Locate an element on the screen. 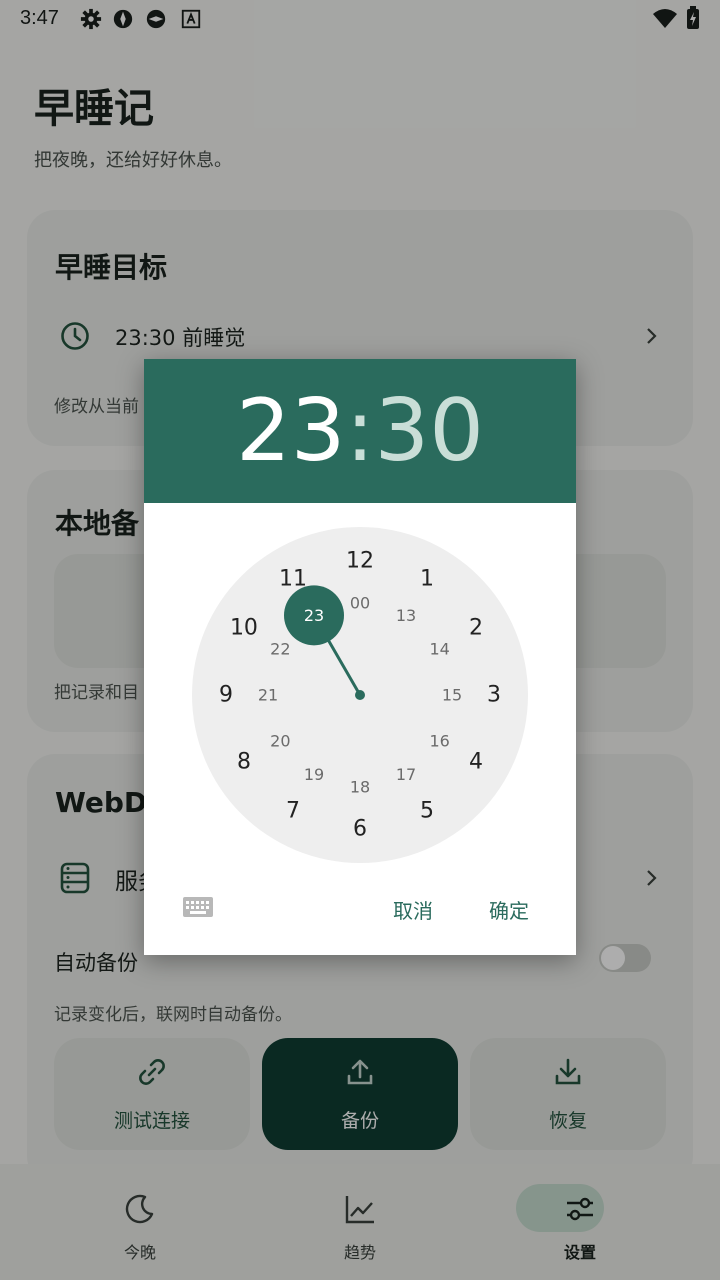 The height and width of the screenshot is (1280, 720). outer-hour-11: 11 is located at coordinates (293, 578).